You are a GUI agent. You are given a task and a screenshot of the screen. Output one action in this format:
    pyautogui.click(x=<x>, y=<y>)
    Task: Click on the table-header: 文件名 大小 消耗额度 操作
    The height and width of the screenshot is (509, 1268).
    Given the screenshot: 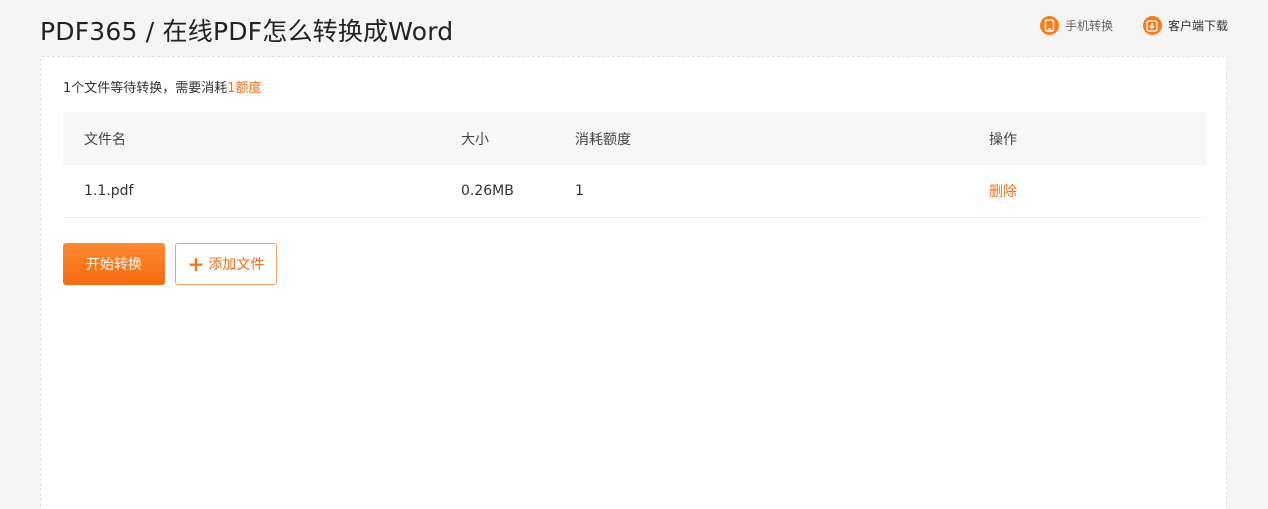 What is the action you would take?
    pyautogui.click(x=634, y=138)
    